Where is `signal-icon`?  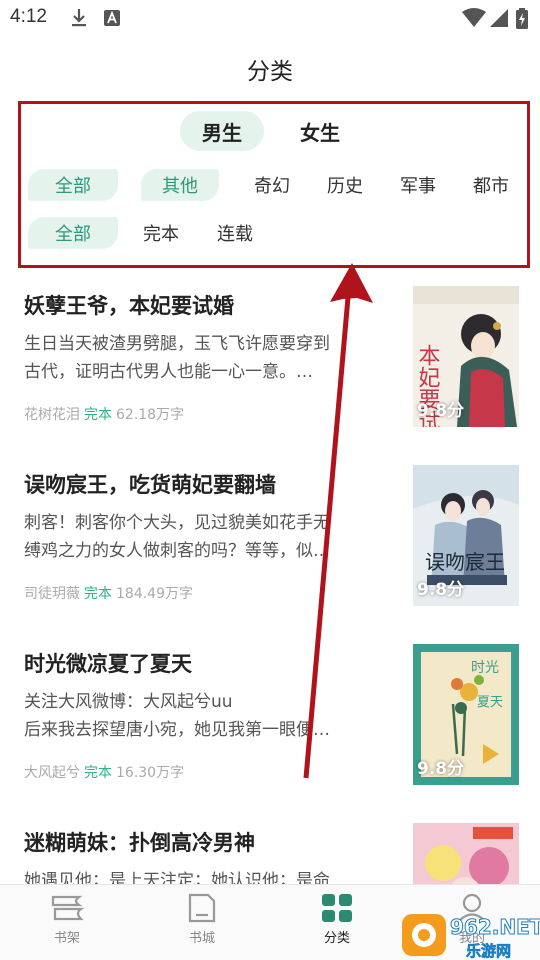
signal-icon is located at coordinates (499, 18).